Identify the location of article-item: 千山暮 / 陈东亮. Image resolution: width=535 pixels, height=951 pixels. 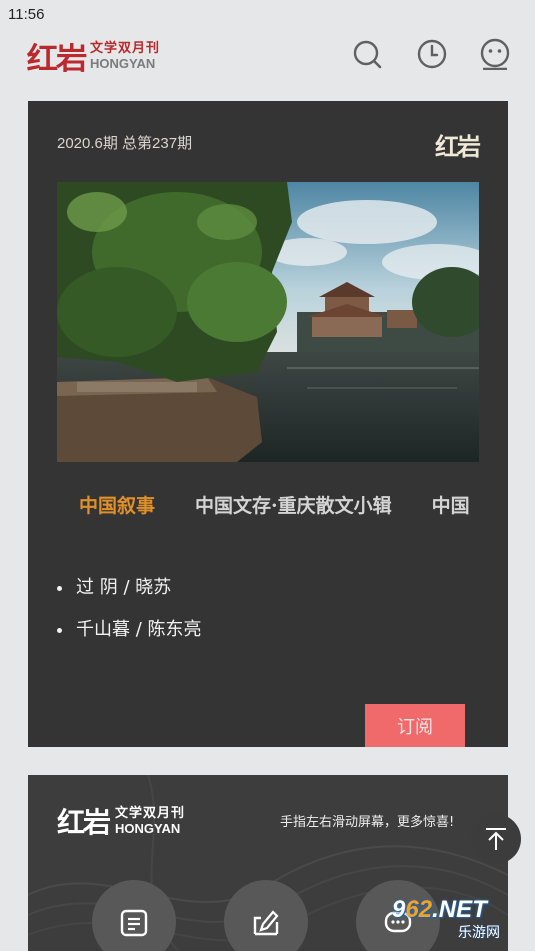
(129, 630).